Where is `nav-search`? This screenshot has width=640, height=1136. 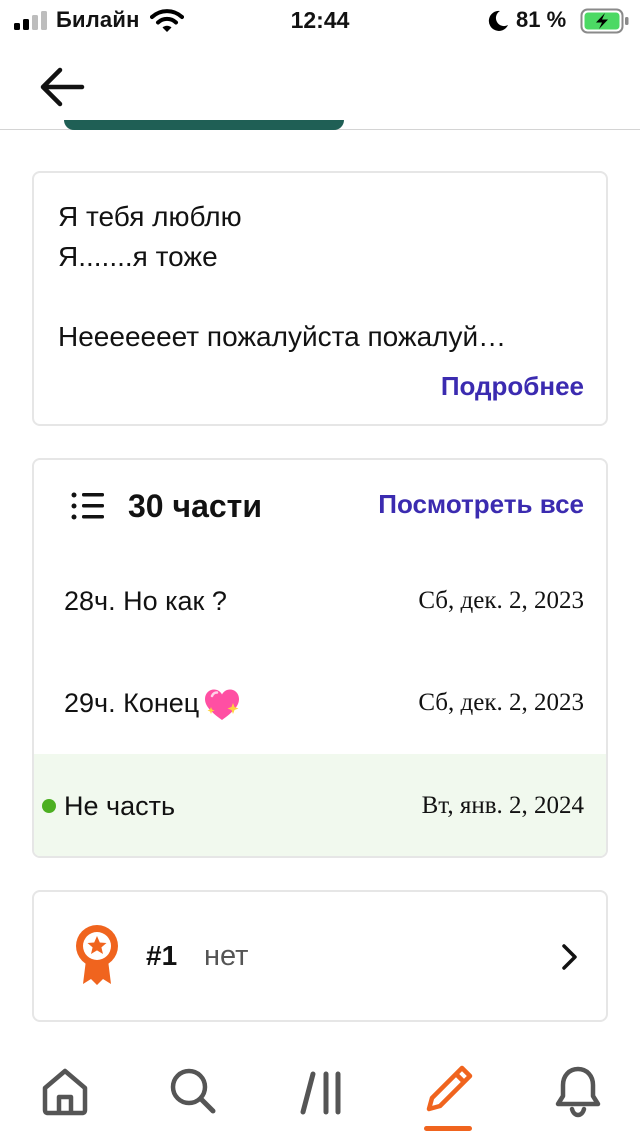
nav-search is located at coordinates (192, 1090).